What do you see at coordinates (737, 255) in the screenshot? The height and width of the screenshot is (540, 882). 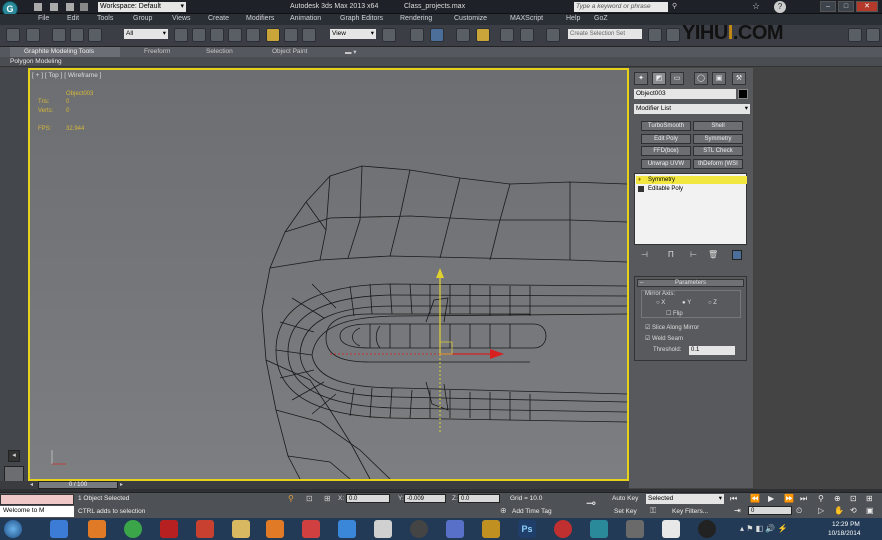 I see `configure-sets-icon` at bounding box center [737, 255].